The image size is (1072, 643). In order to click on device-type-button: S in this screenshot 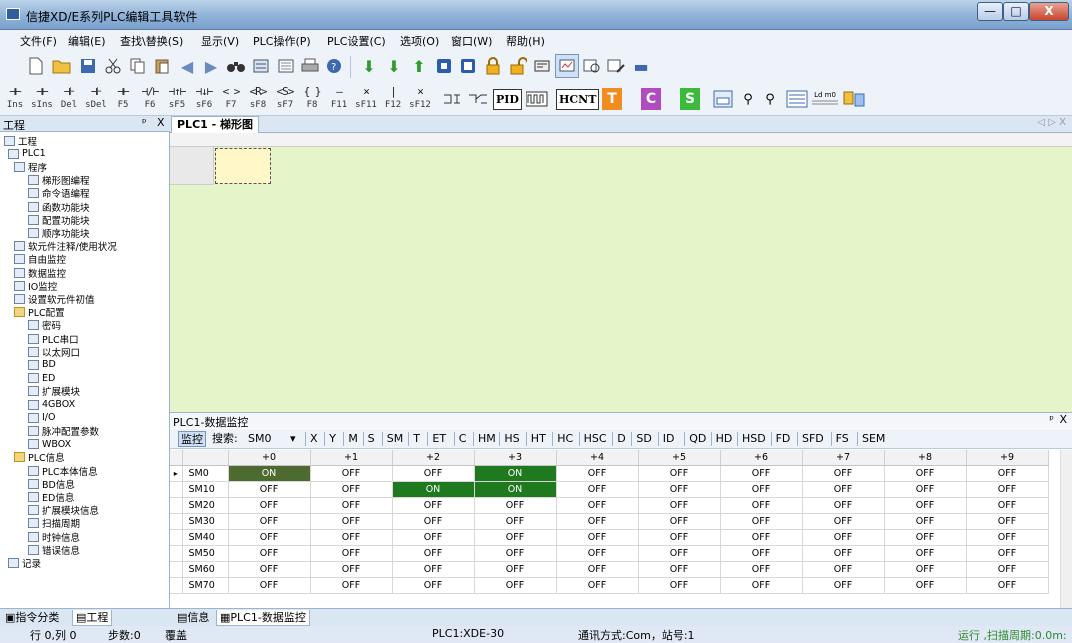, I will do `click(371, 439)`.